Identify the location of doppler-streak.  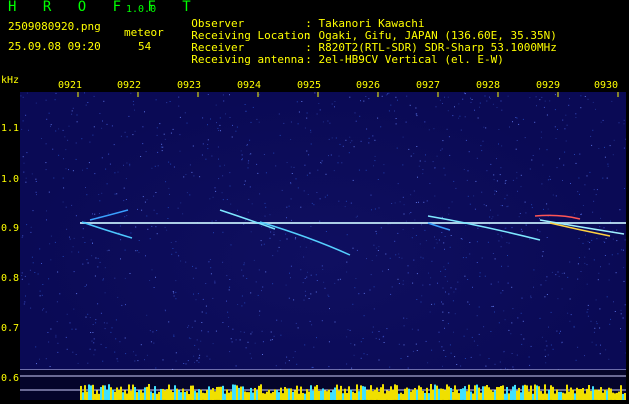
(580, 229).